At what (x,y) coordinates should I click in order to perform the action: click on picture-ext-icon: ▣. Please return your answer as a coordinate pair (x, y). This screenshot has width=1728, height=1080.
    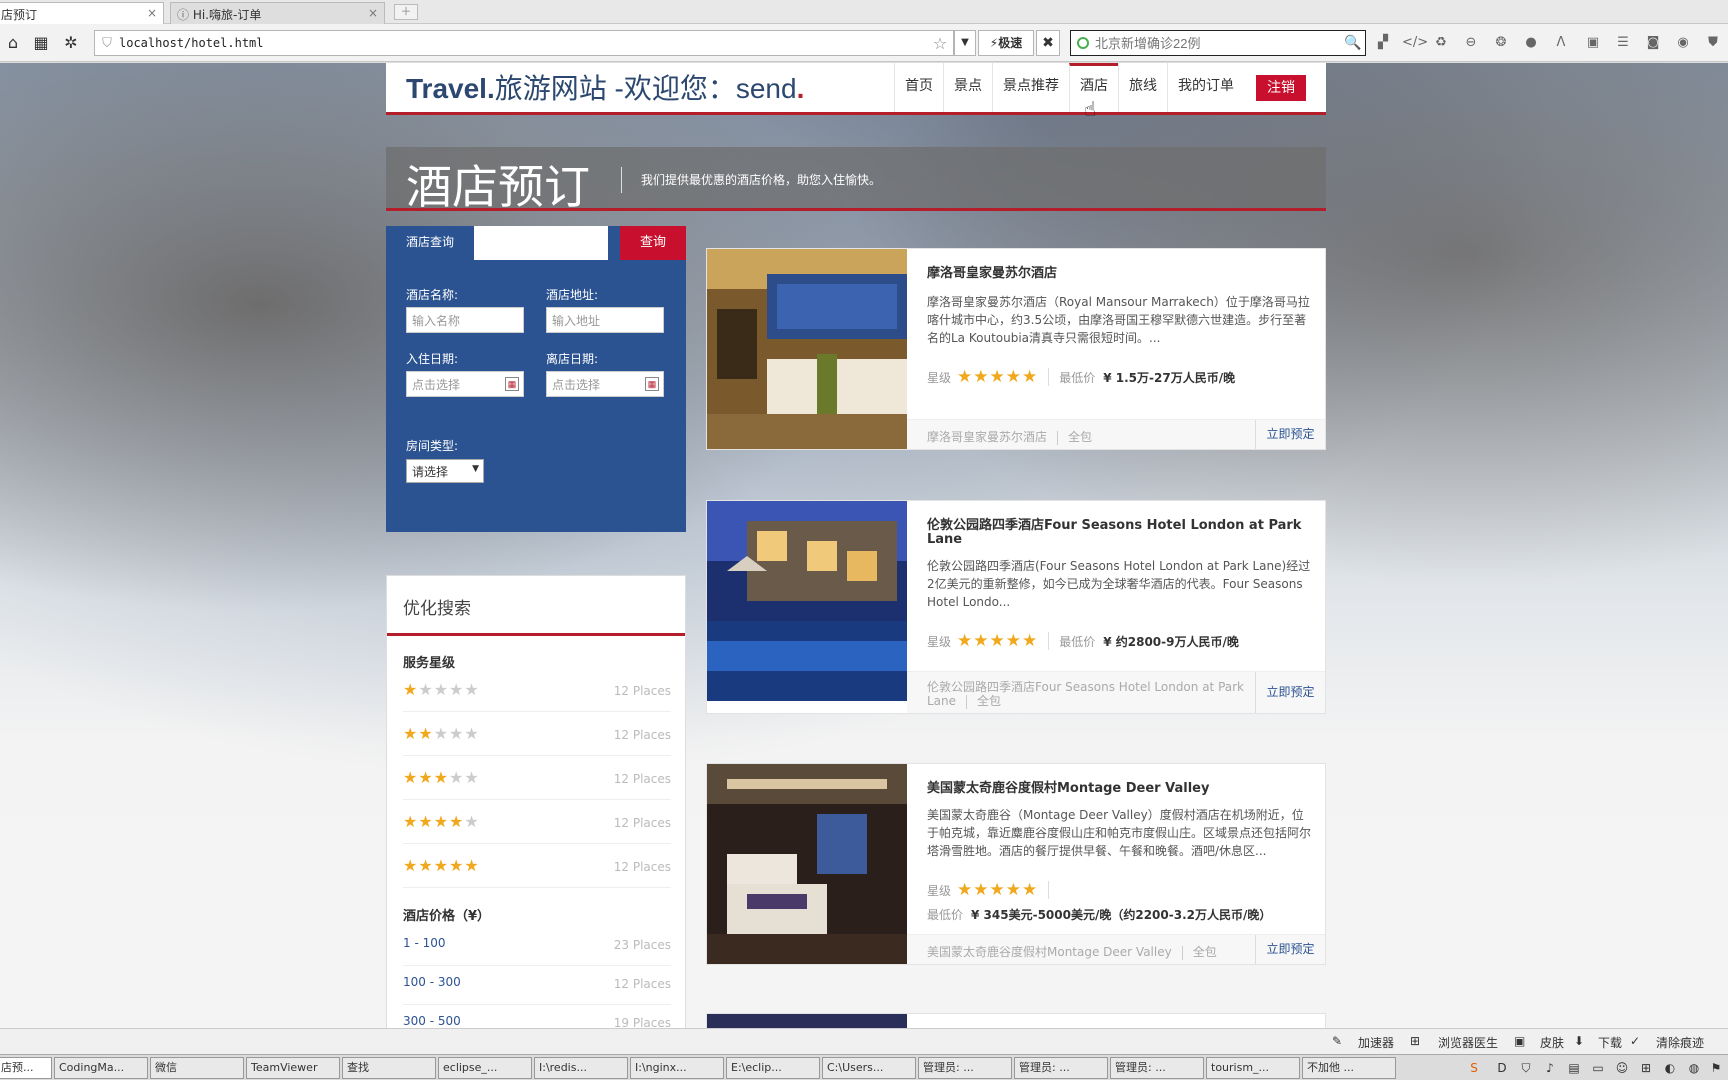
    Looking at the image, I should click on (1593, 43).